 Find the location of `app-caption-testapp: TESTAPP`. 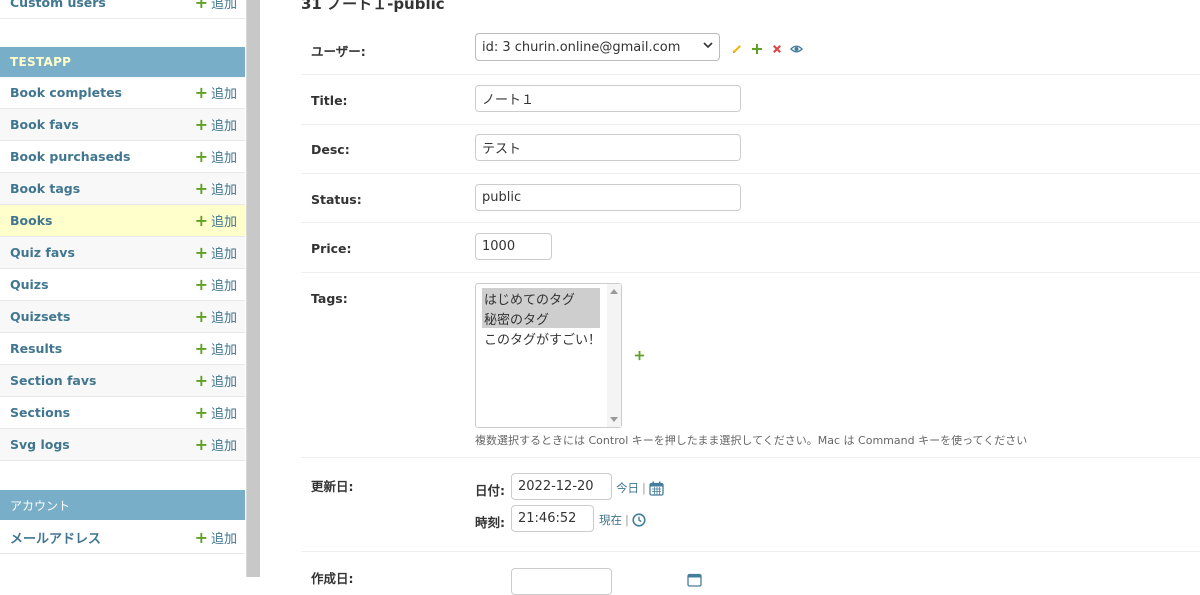

app-caption-testapp: TESTAPP is located at coordinates (122, 62).